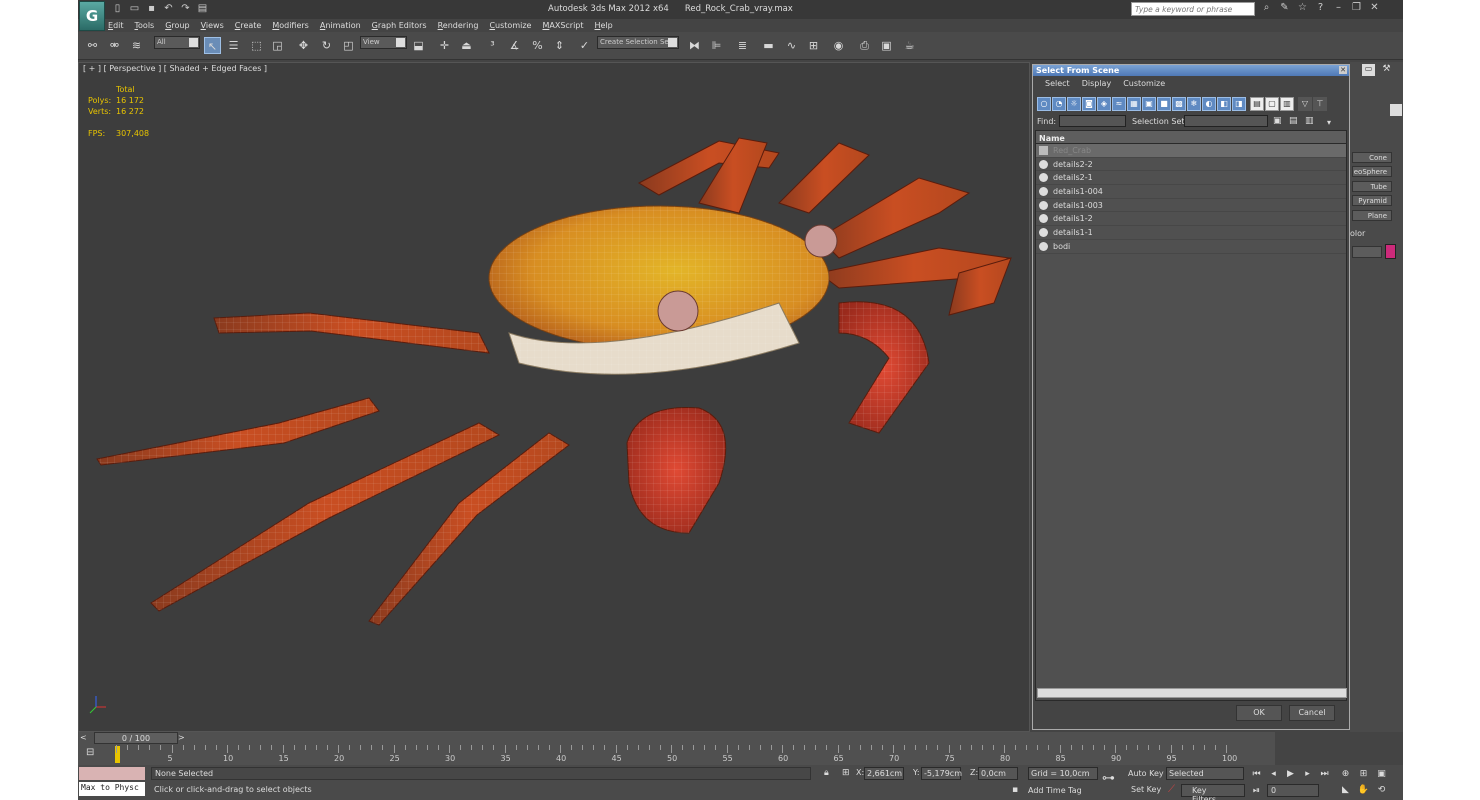 This screenshot has width=1480, height=800. I want to click on angle-snap-icon: ∡, so click(514, 45).